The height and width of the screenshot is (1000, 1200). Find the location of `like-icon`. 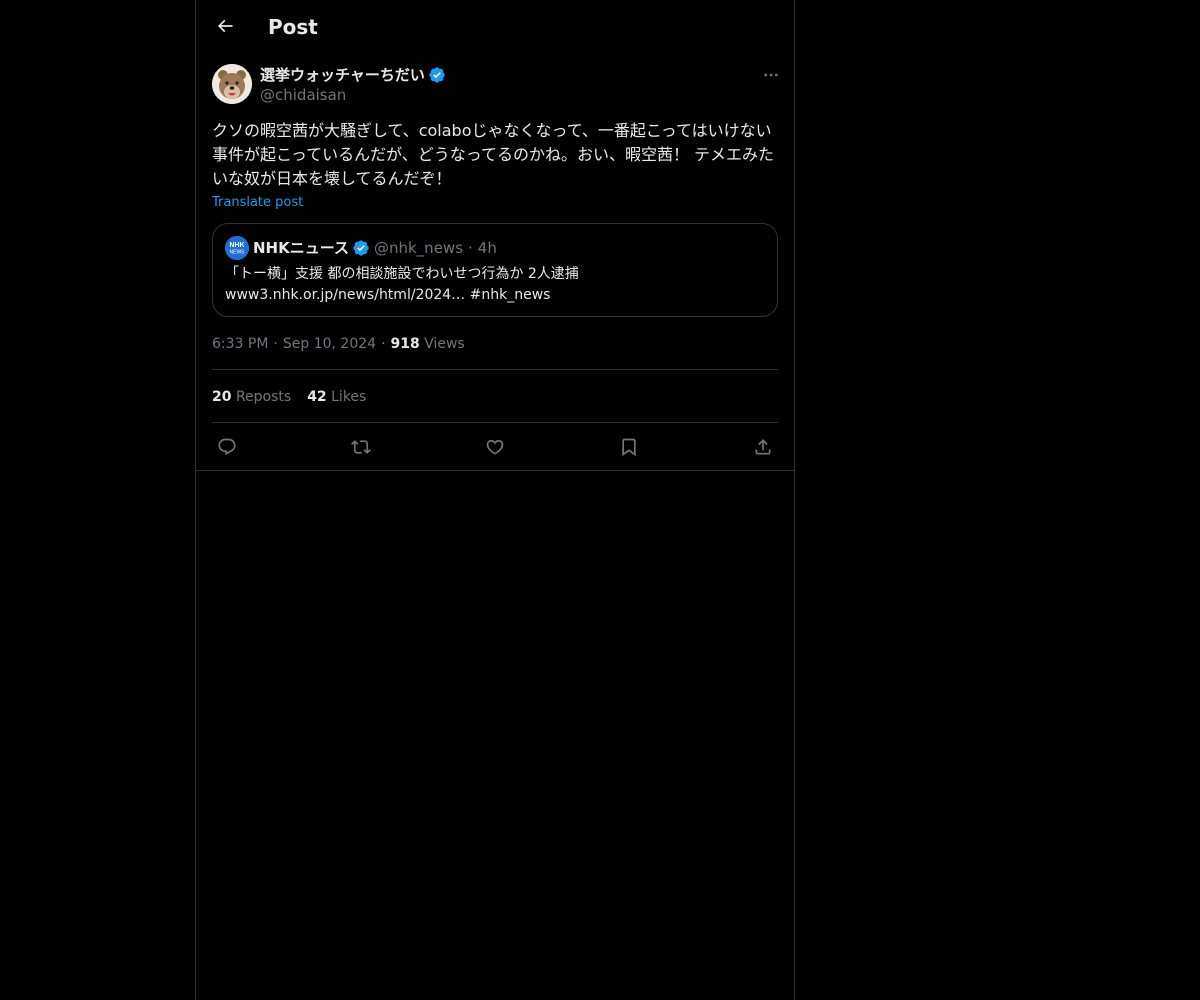

like-icon is located at coordinates (495, 447).